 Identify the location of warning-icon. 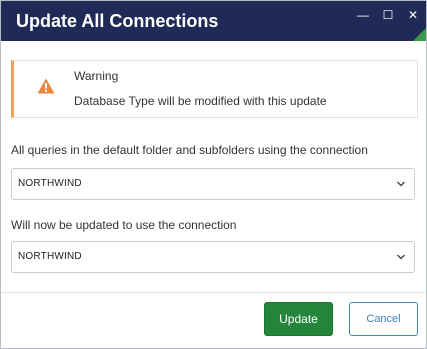
(46, 86).